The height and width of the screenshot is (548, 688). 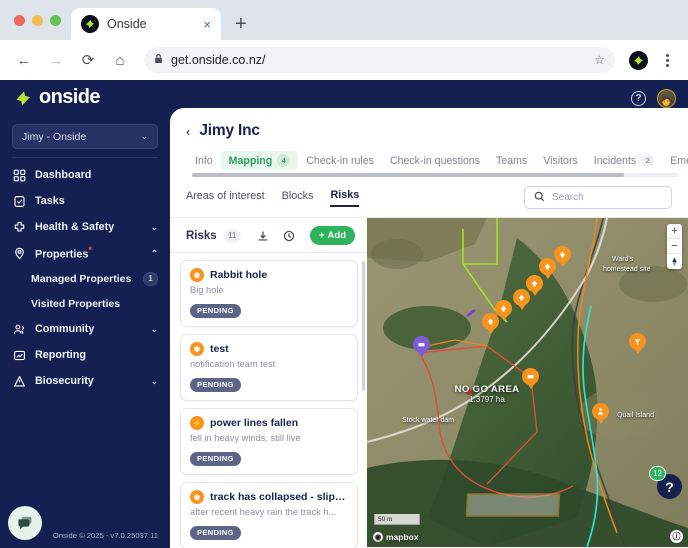 I want to click on slip-icon: ❀, so click(x=197, y=497).